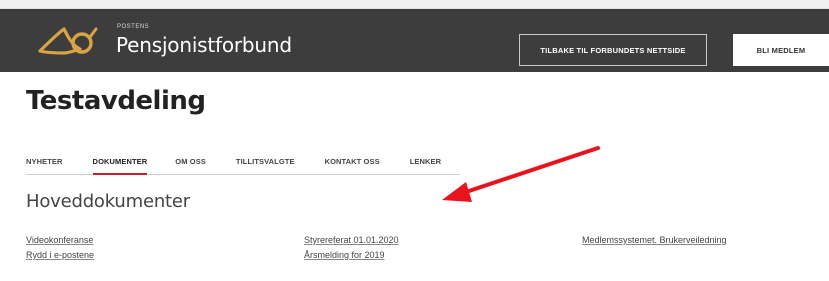  What do you see at coordinates (425, 165) in the screenshot?
I see `tab-lenker: LENKER` at bounding box center [425, 165].